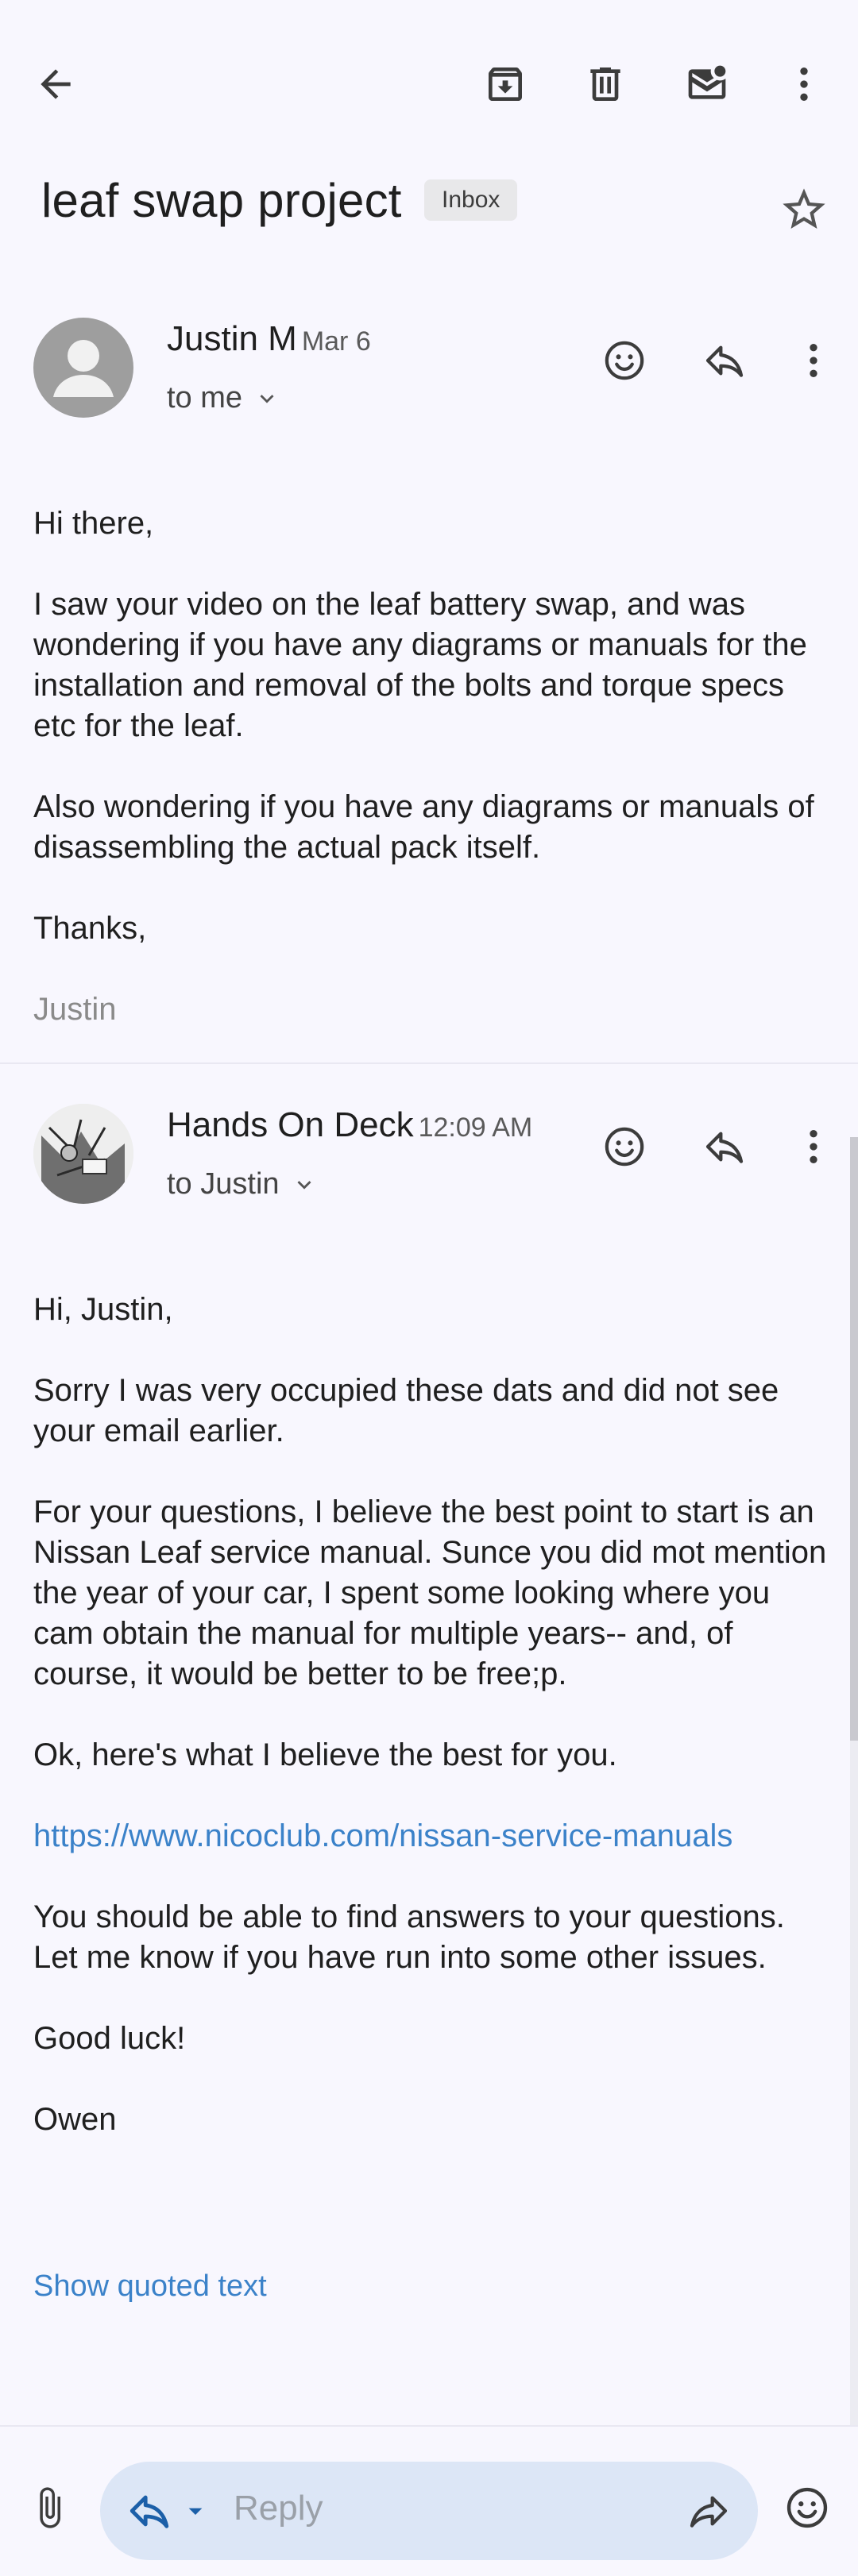  I want to click on scrollbar-thumb, so click(854, 1439).